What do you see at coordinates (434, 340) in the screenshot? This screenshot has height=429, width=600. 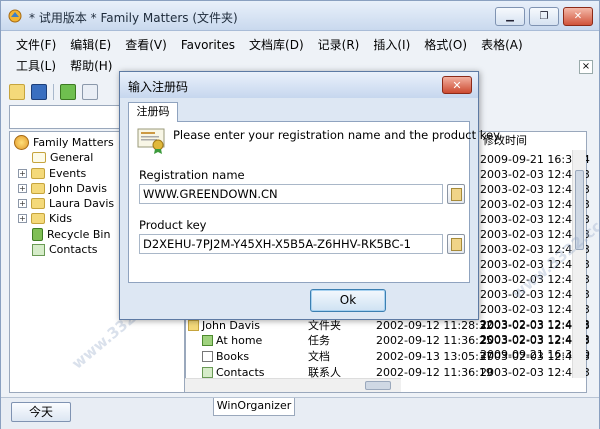 I see `created-cell: 2002-09-12 11:36:25` at bounding box center [434, 340].